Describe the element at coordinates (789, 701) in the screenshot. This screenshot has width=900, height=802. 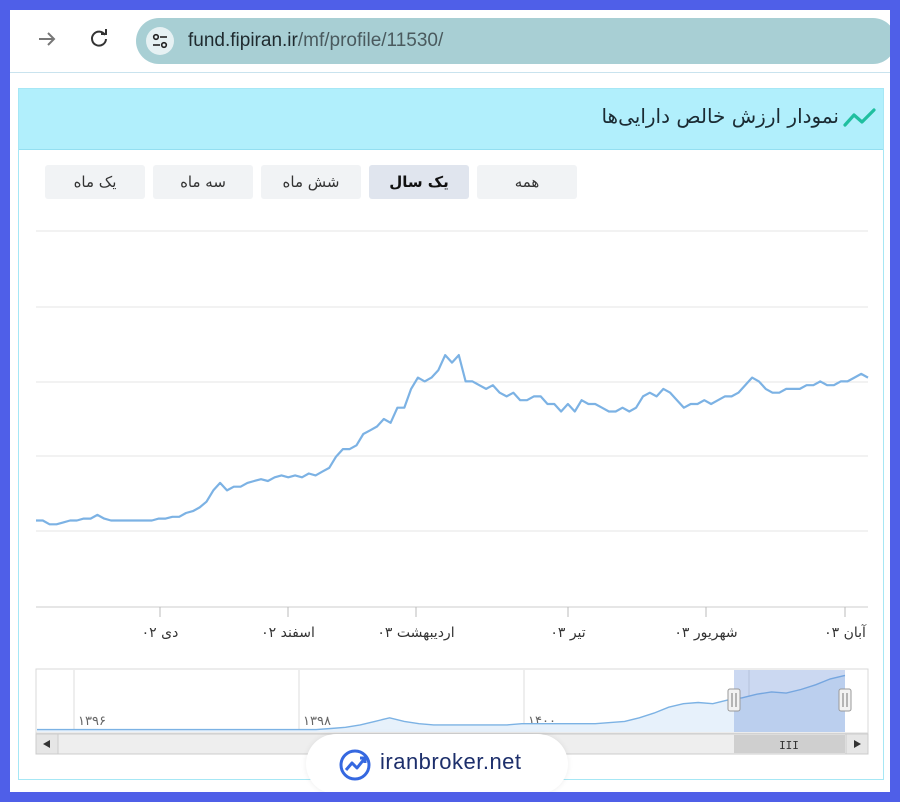
I see `navigator-selection` at that location.